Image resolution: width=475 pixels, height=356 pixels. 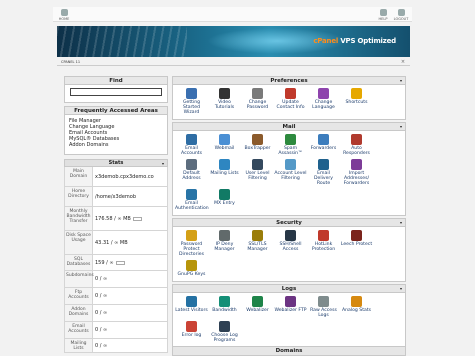 I want to click on stat-row: Ftp Accounts 0 / ∞, so click(x=116, y=296).